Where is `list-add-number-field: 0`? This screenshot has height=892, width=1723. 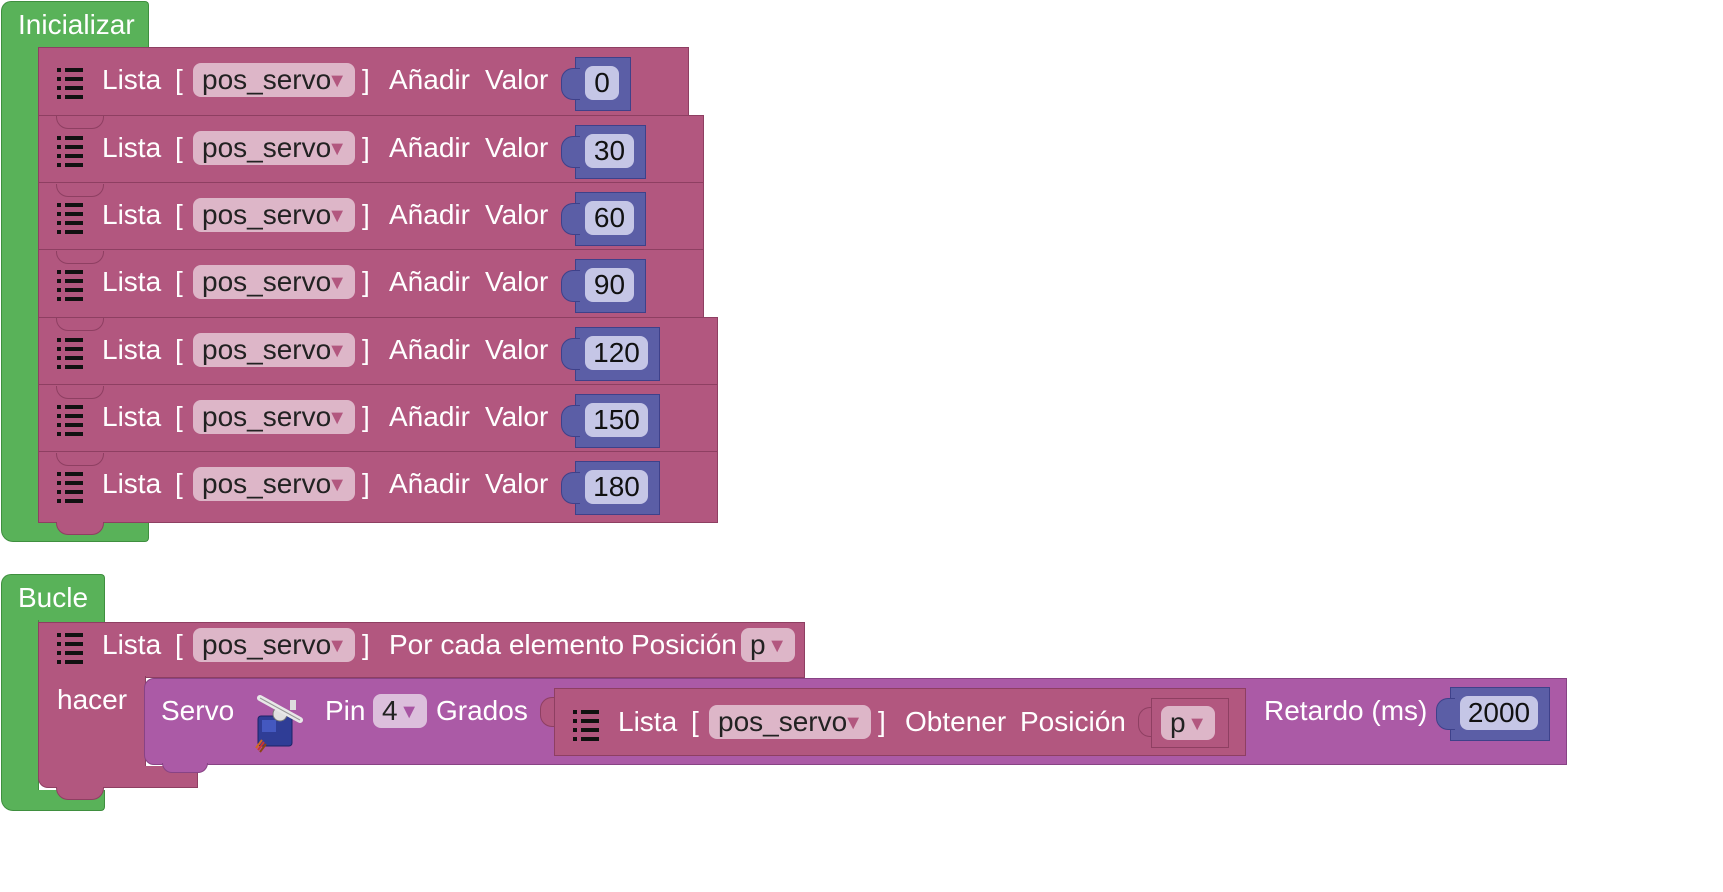 list-add-number-field: 0 is located at coordinates (602, 83).